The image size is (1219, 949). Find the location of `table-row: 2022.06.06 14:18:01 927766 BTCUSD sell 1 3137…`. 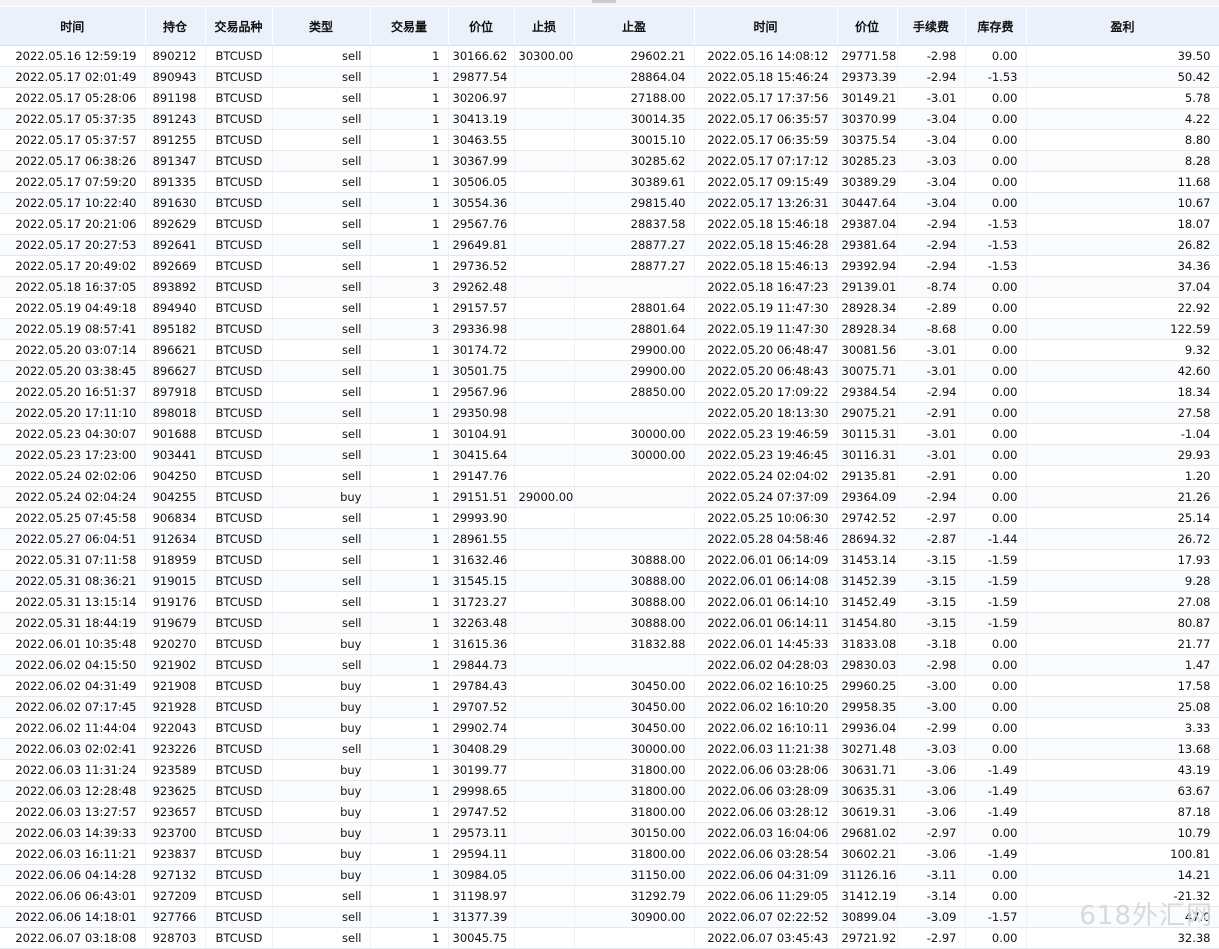

table-row: 2022.06.06 14:18:01 927766 BTCUSD sell 1 3137… is located at coordinates (609, 917).